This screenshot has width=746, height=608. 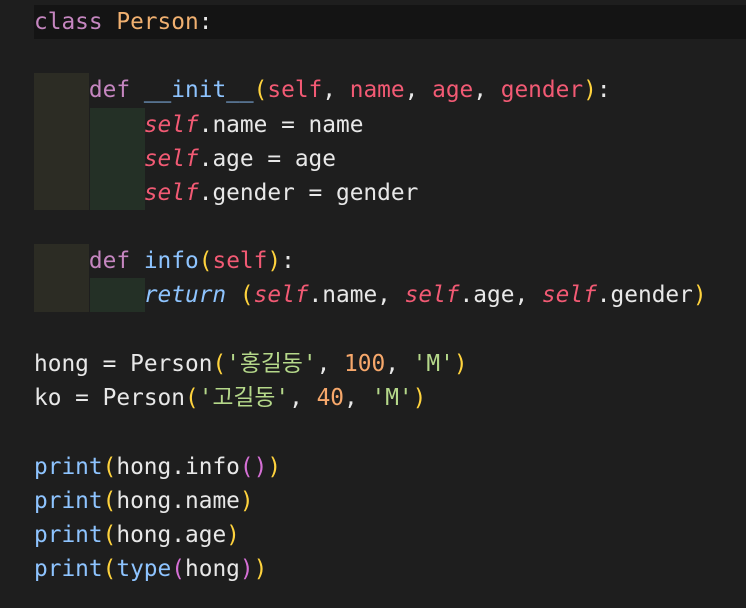 What do you see at coordinates (68, 22) in the screenshot?
I see `keyword: class` at bounding box center [68, 22].